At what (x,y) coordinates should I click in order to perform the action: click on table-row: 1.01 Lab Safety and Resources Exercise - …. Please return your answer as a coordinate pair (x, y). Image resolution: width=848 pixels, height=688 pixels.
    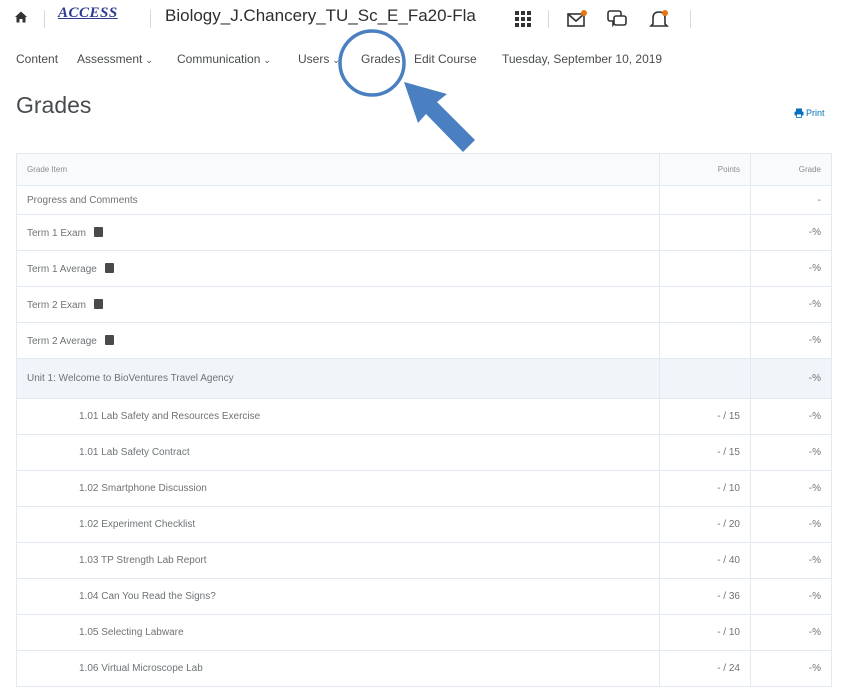
    Looking at the image, I should click on (424, 416).